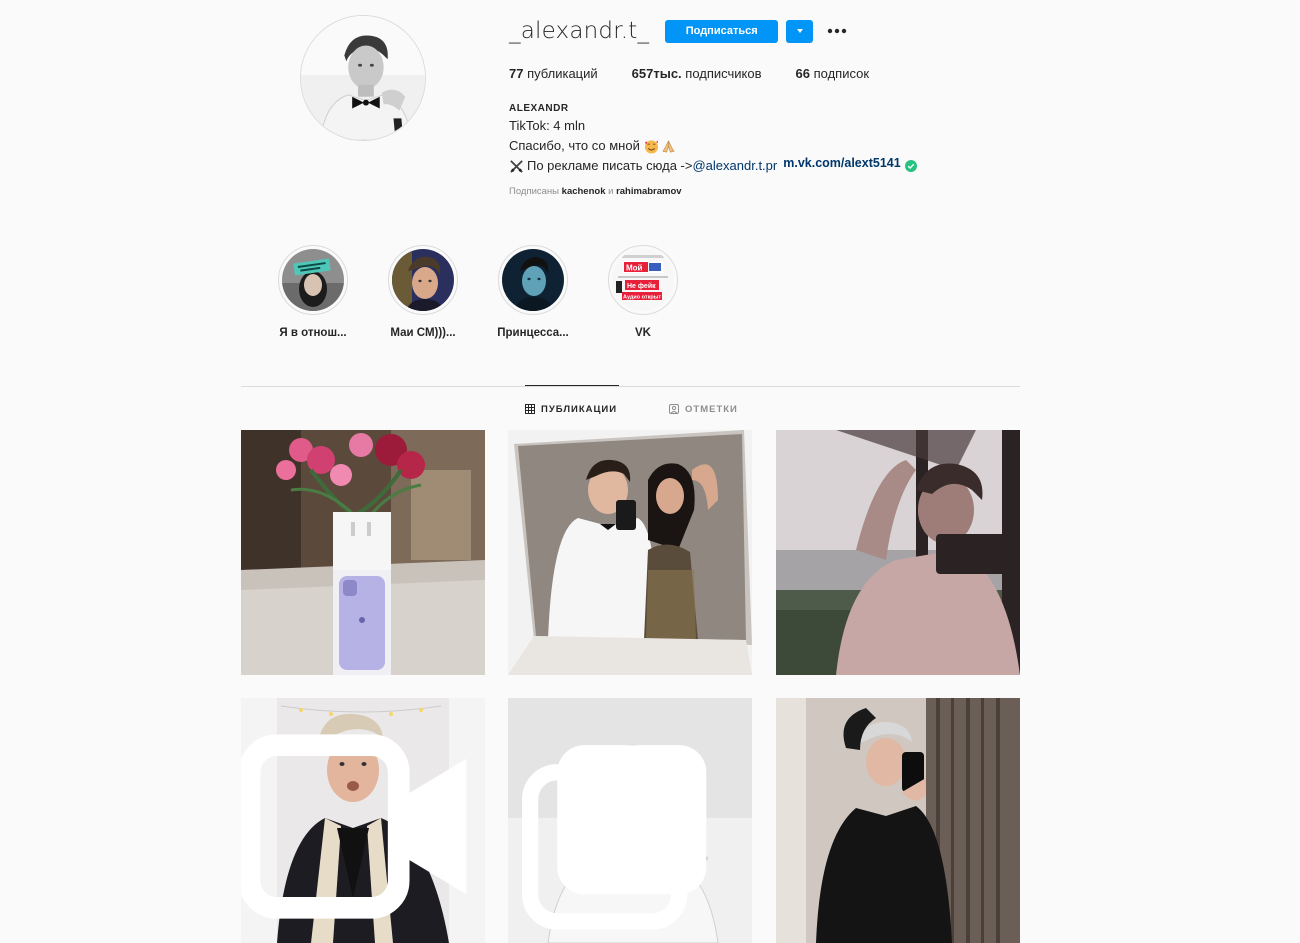 The height and width of the screenshot is (943, 1300). What do you see at coordinates (584, 191) in the screenshot?
I see `followed-by-user: kachenok` at bounding box center [584, 191].